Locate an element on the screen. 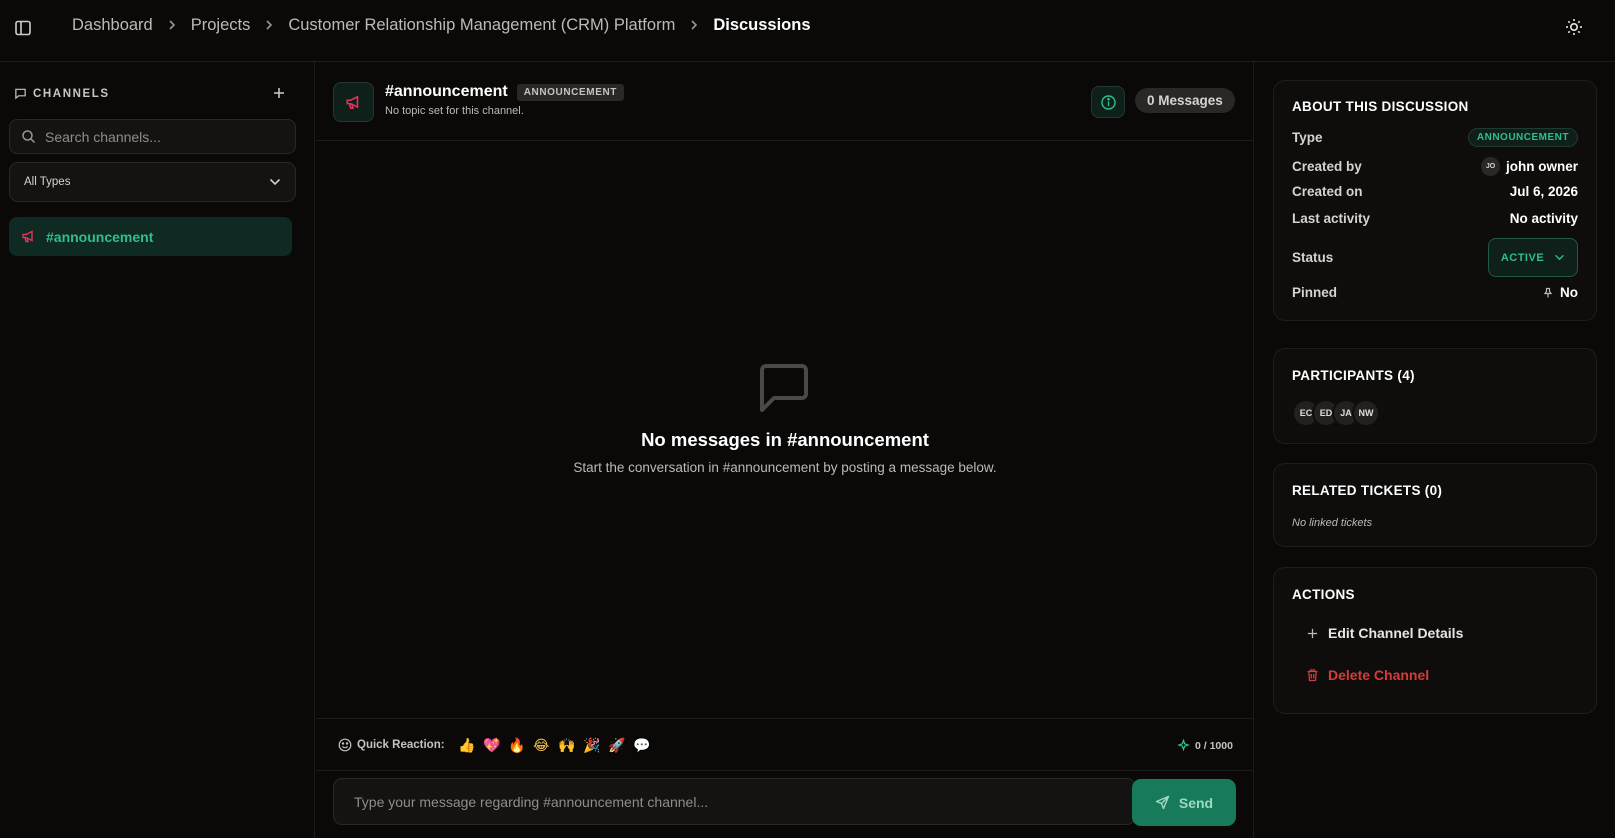 This screenshot has height=838, width=1615. channel-search is located at coordinates (152, 136).